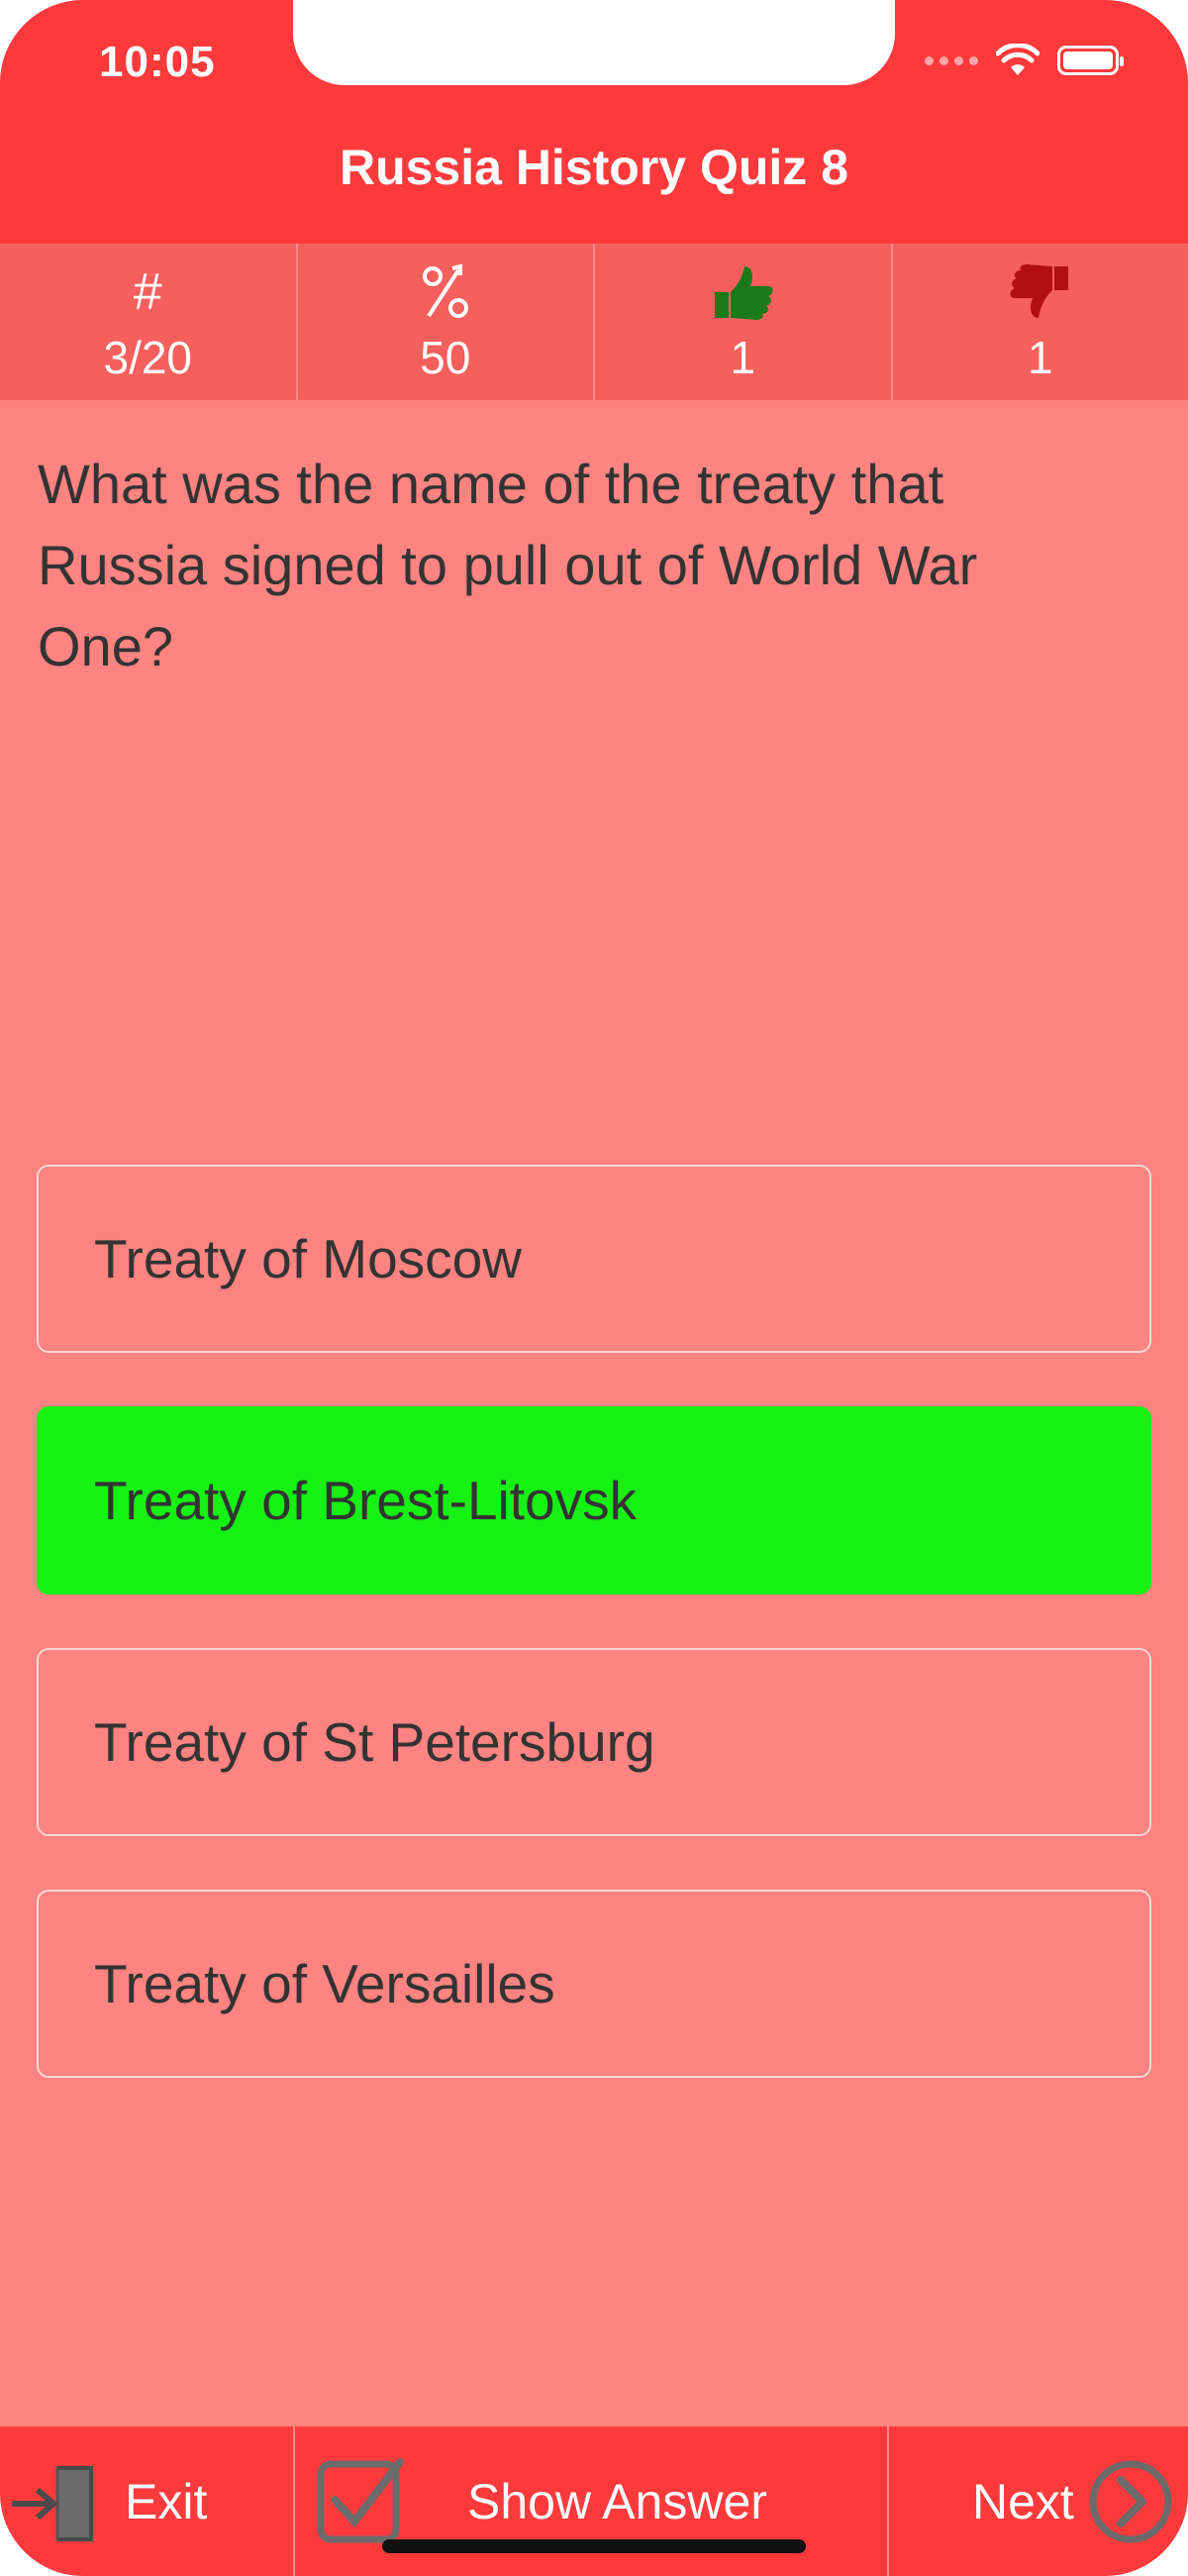 The image size is (1188, 2576). Describe the element at coordinates (594, 1500) in the screenshot. I see `answer-option-2-correct: Treaty of Brest-Litovsk` at that location.